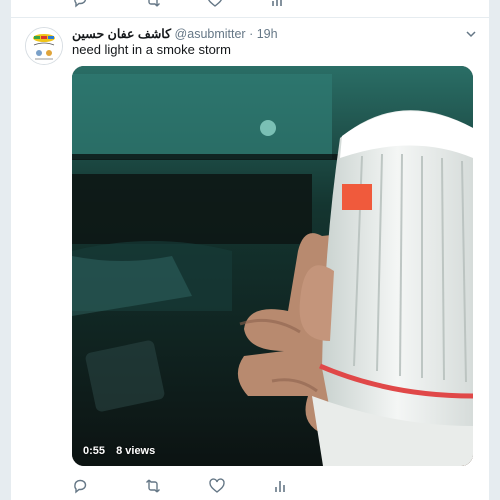  What do you see at coordinates (267, 34) in the screenshot?
I see `timestamp: 19h` at bounding box center [267, 34].